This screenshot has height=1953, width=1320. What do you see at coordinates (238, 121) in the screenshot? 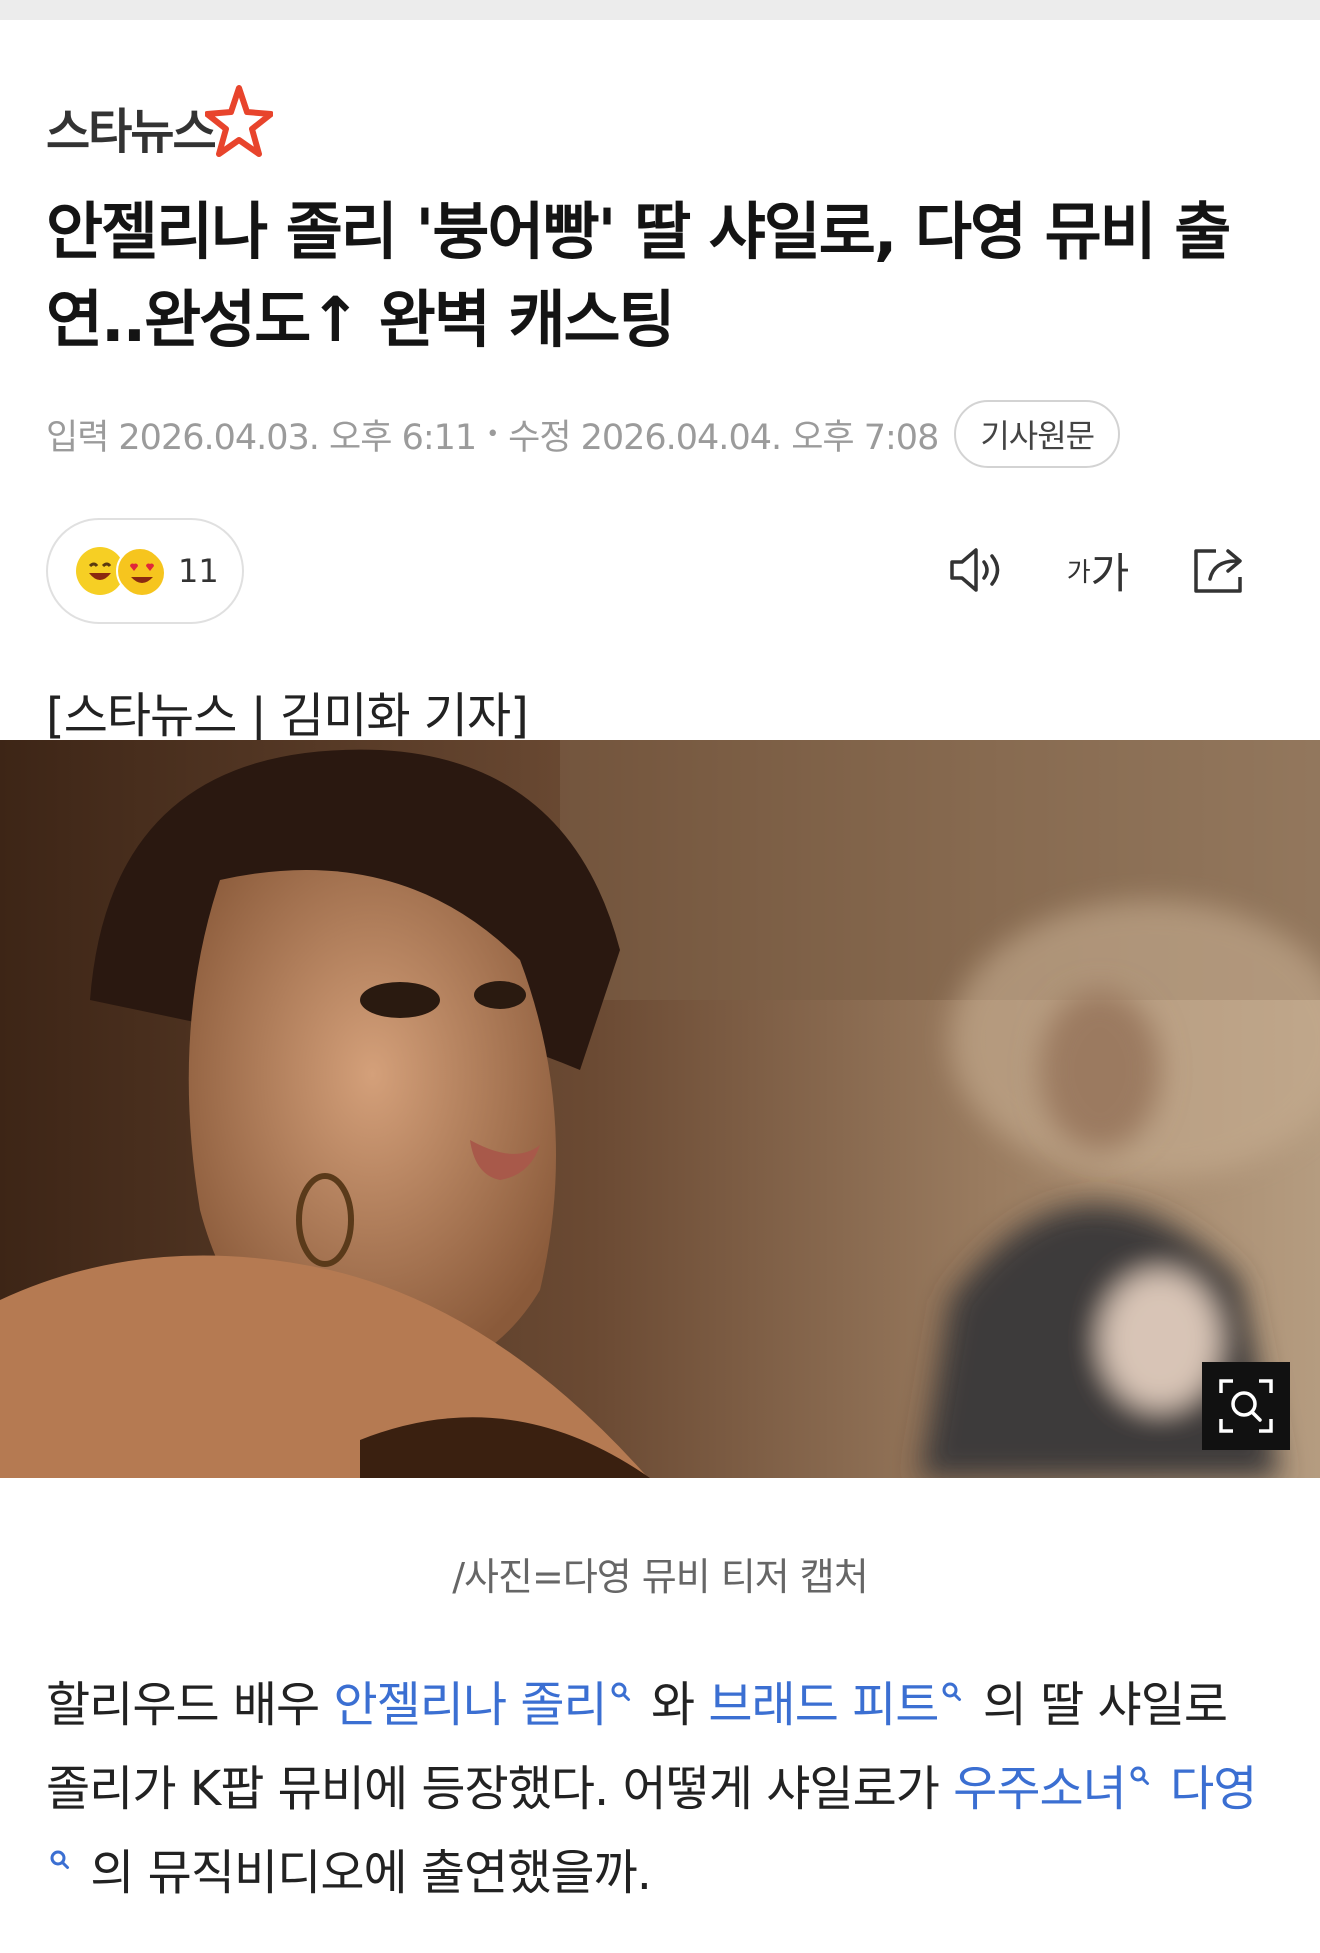
I see `star-logo-icon` at bounding box center [238, 121].